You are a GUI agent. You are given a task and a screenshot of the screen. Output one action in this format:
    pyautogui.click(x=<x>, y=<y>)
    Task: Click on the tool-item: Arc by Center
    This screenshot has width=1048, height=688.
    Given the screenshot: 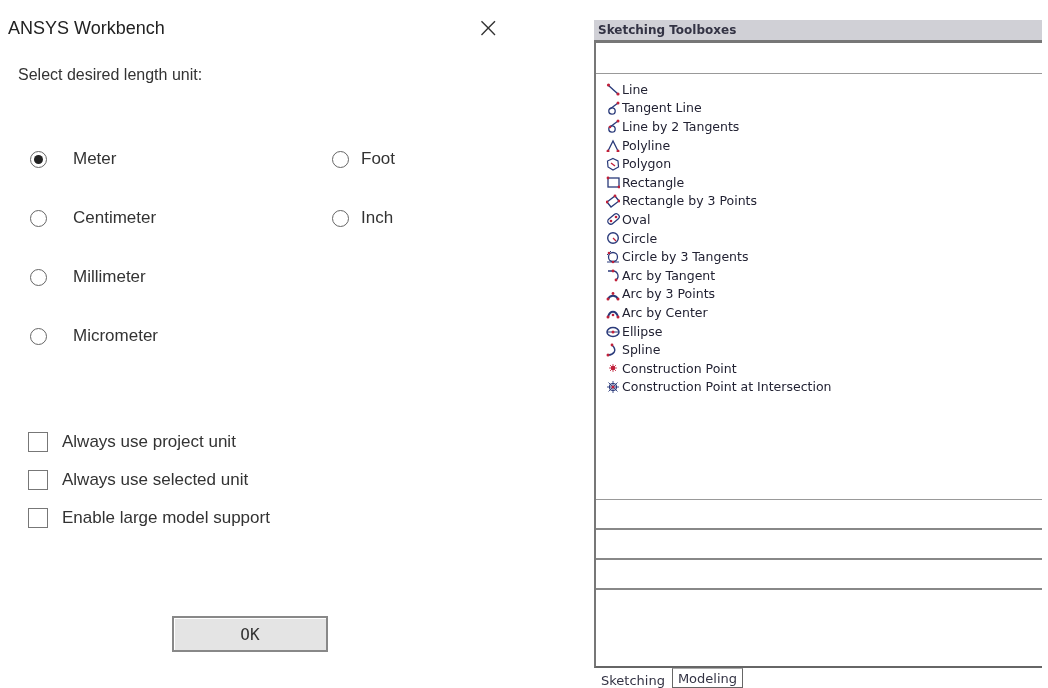 What is the action you would take?
    pyautogui.click(x=665, y=312)
    